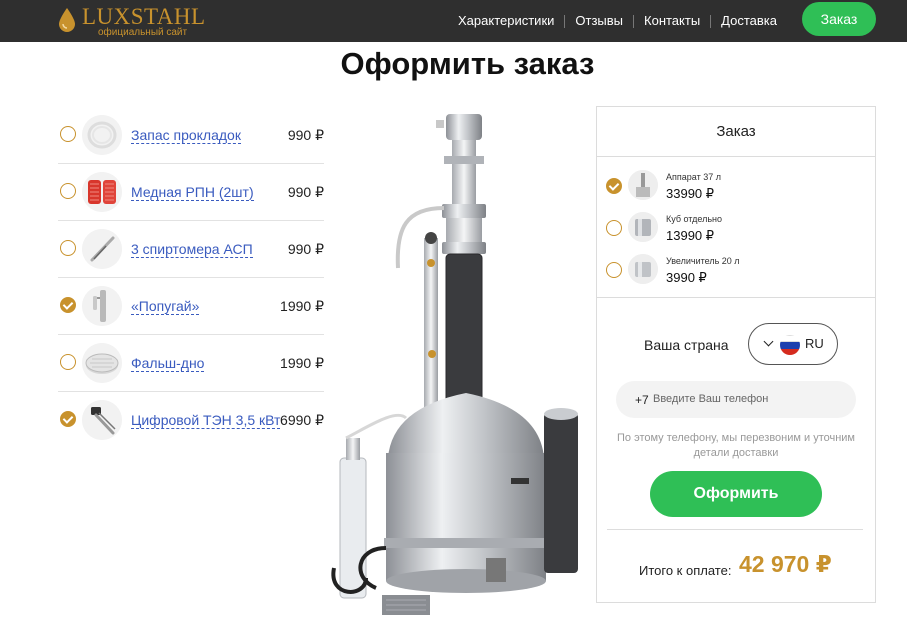 The width and height of the screenshot is (907, 620). I want to click on nav-contacts: Контакты, so click(672, 21).